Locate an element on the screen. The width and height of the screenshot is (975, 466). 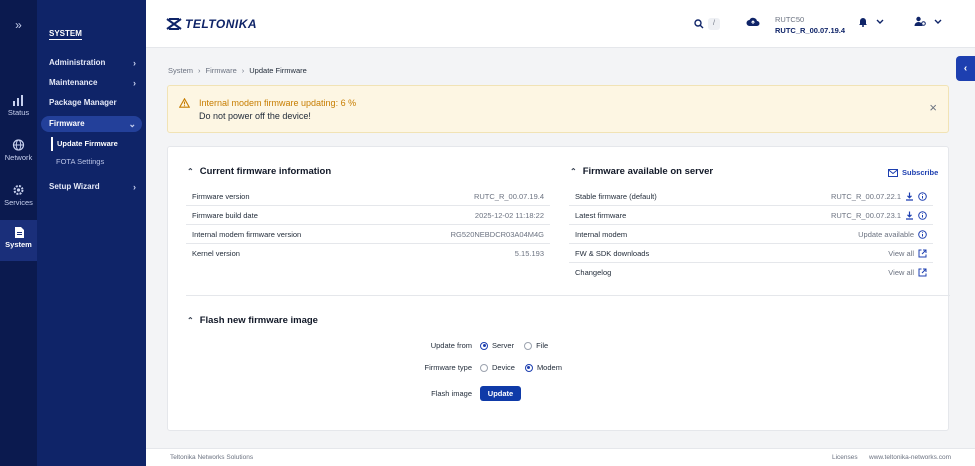
submenu-item-package-manager: Package Manager is located at coordinates (91, 103).